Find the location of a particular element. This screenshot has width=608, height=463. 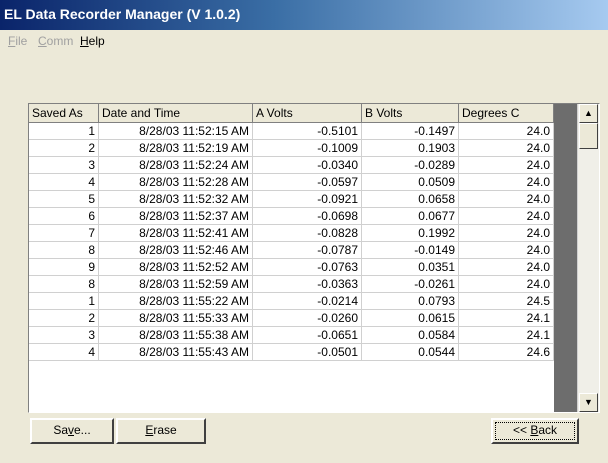

erase-button: Erase is located at coordinates (161, 431).